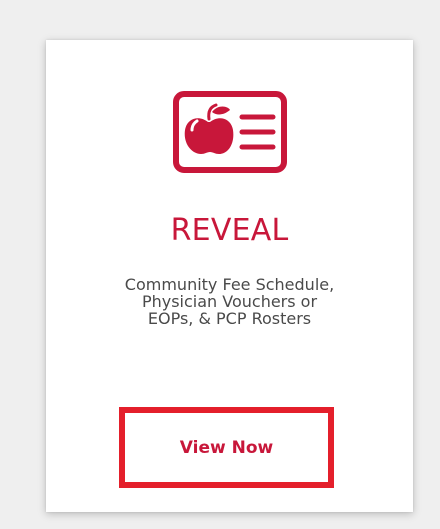 The image size is (440, 529). Describe the element at coordinates (229, 230) in the screenshot. I see `card-title: REVEAL` at that location.